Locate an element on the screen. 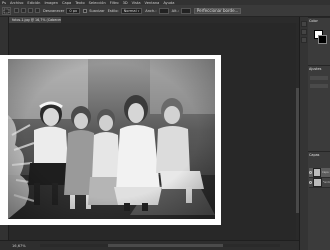 This screenshot has height=250, width=330. selection-mode-group is located at coordinates (27, 10).